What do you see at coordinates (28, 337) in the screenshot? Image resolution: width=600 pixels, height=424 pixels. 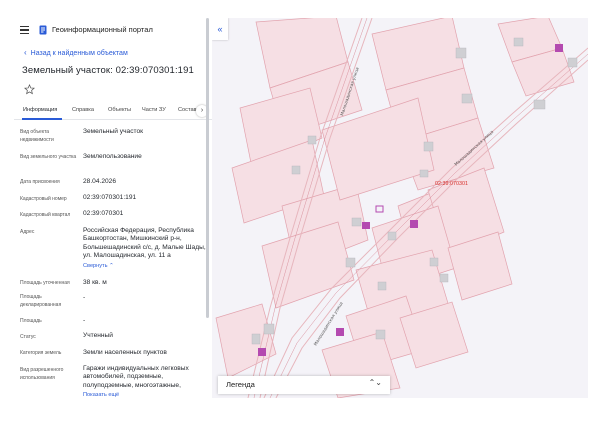 I see `prop-label: Статус` at bounding box center [28, 337].